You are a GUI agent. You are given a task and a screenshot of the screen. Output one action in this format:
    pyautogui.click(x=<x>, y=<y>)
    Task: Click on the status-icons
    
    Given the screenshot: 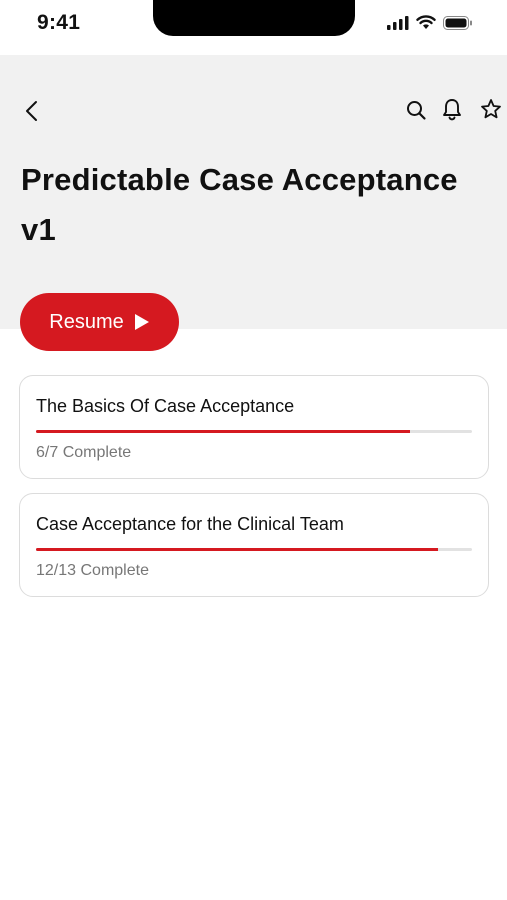 What is the action you would take?
    pyautogui.click(x=430, y=22)
    